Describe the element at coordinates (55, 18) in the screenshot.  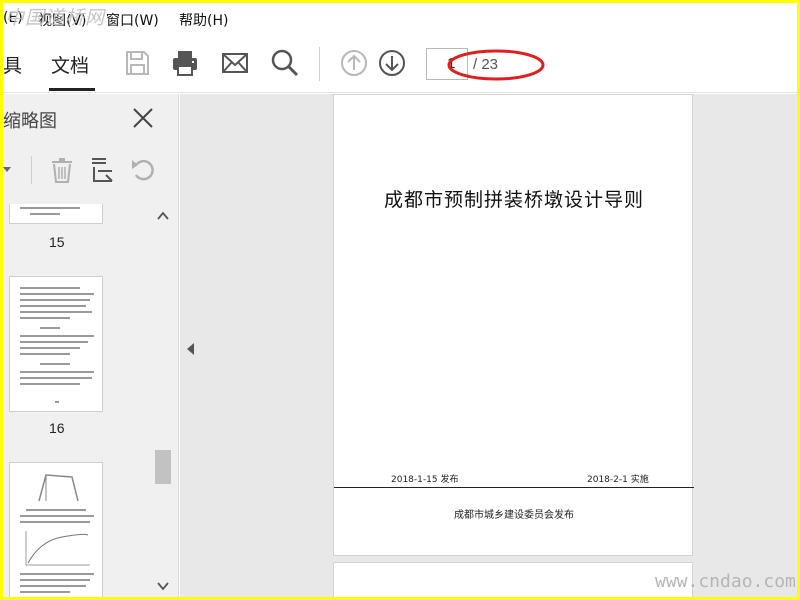
I see `watermark-logo-top: 中国道桥网` at that location.